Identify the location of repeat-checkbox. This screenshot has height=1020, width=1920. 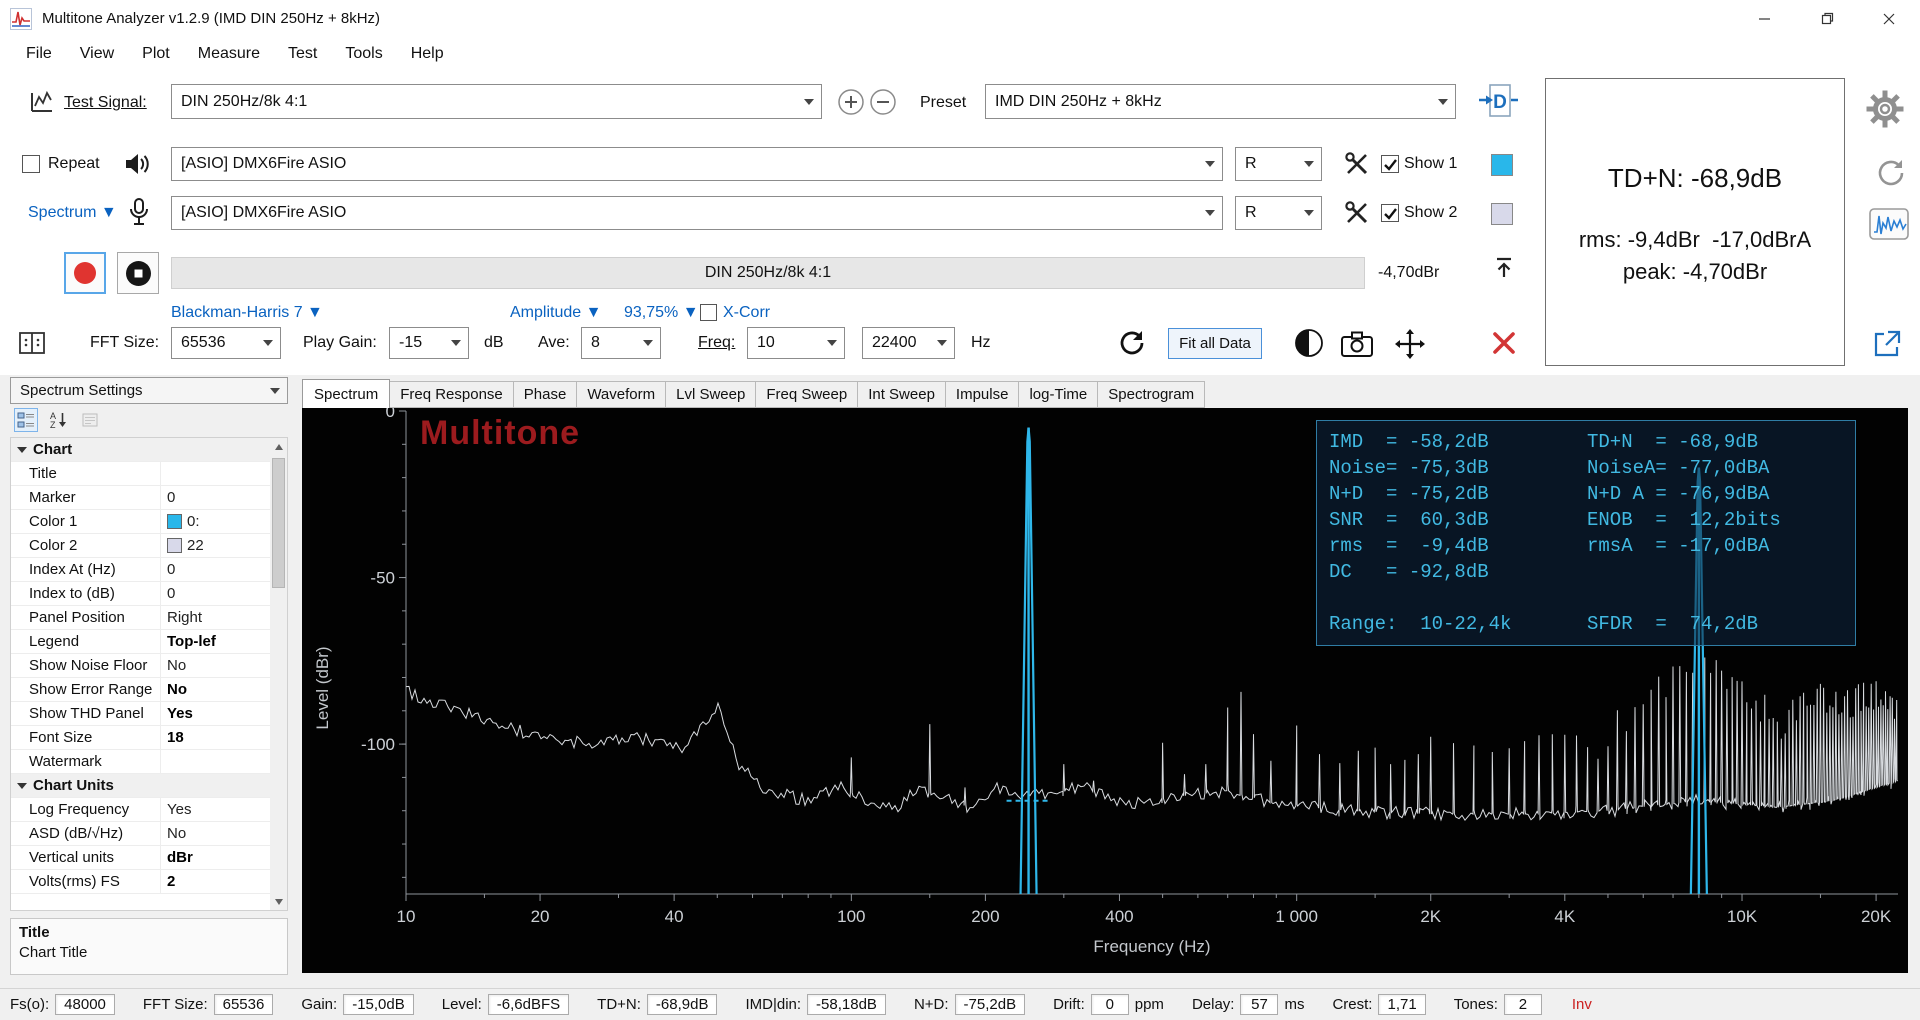
(31, 164).